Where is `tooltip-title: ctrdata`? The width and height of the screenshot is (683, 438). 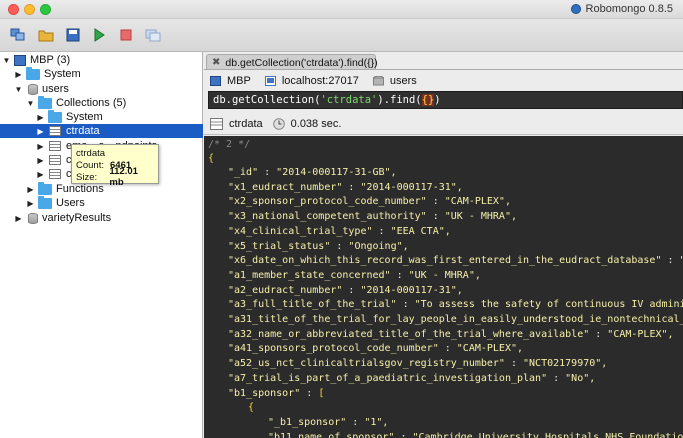 tooltip-title: ctrdata is located at coordinates (91, 153).